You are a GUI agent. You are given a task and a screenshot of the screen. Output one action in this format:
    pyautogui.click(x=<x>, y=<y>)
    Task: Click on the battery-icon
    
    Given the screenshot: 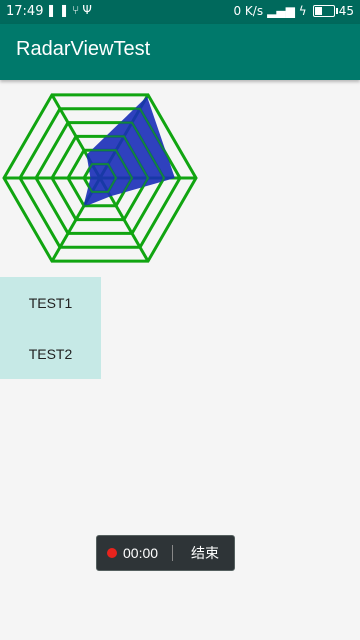 What is the action you would take?
    pyautogui.click(x=325, y=11)
    